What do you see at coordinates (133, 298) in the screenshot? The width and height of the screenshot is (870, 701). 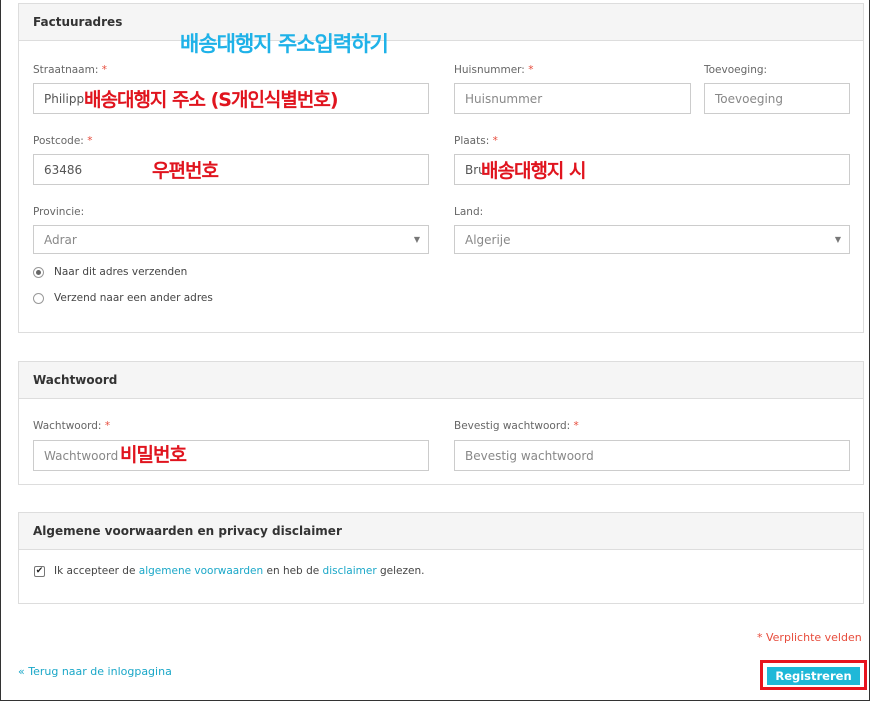 I see `ship-other-label: Verzend naar een ander adres` at bounding box center [133, 298].